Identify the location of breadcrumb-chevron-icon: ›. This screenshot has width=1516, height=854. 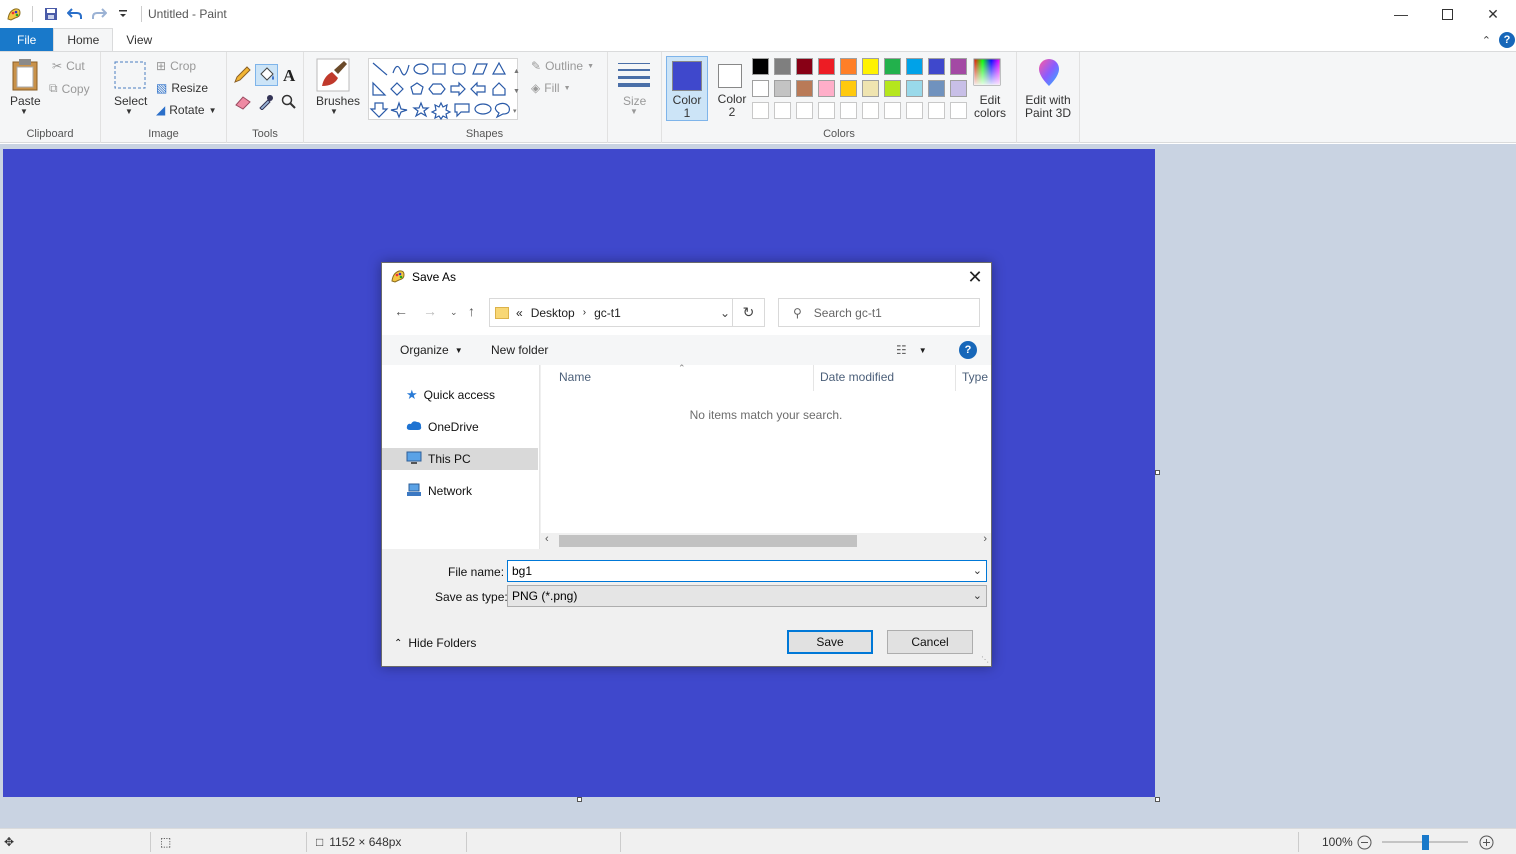
(584, 312).